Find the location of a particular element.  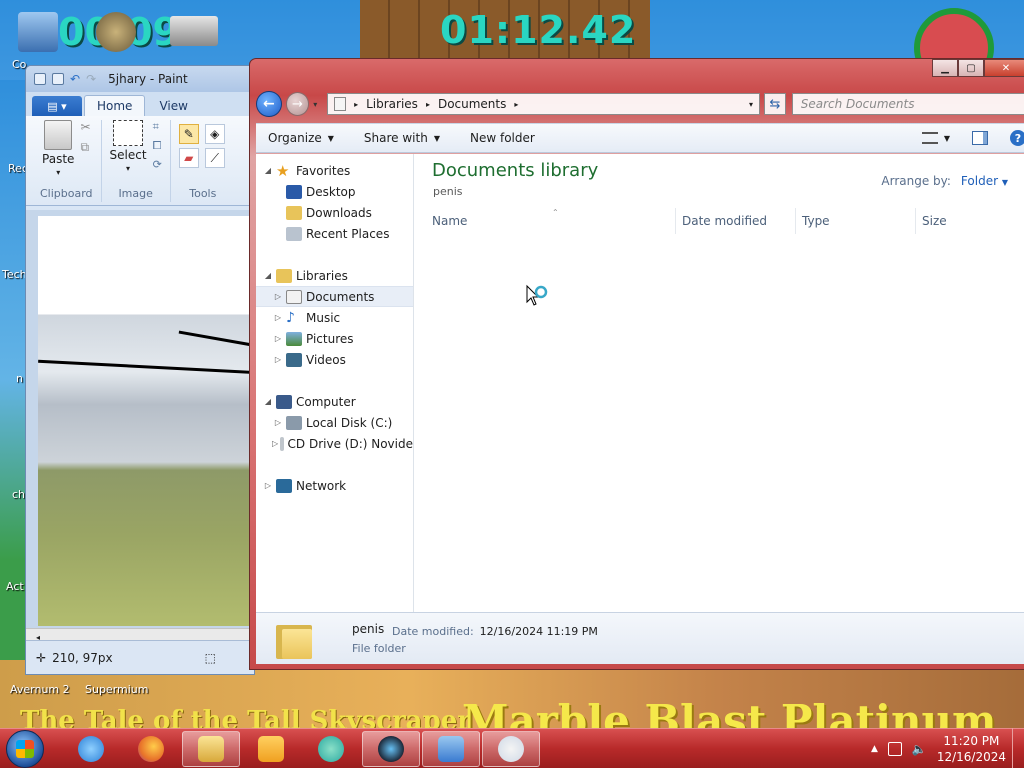

taskbar-paint-button is located at coordinates (511, 748).